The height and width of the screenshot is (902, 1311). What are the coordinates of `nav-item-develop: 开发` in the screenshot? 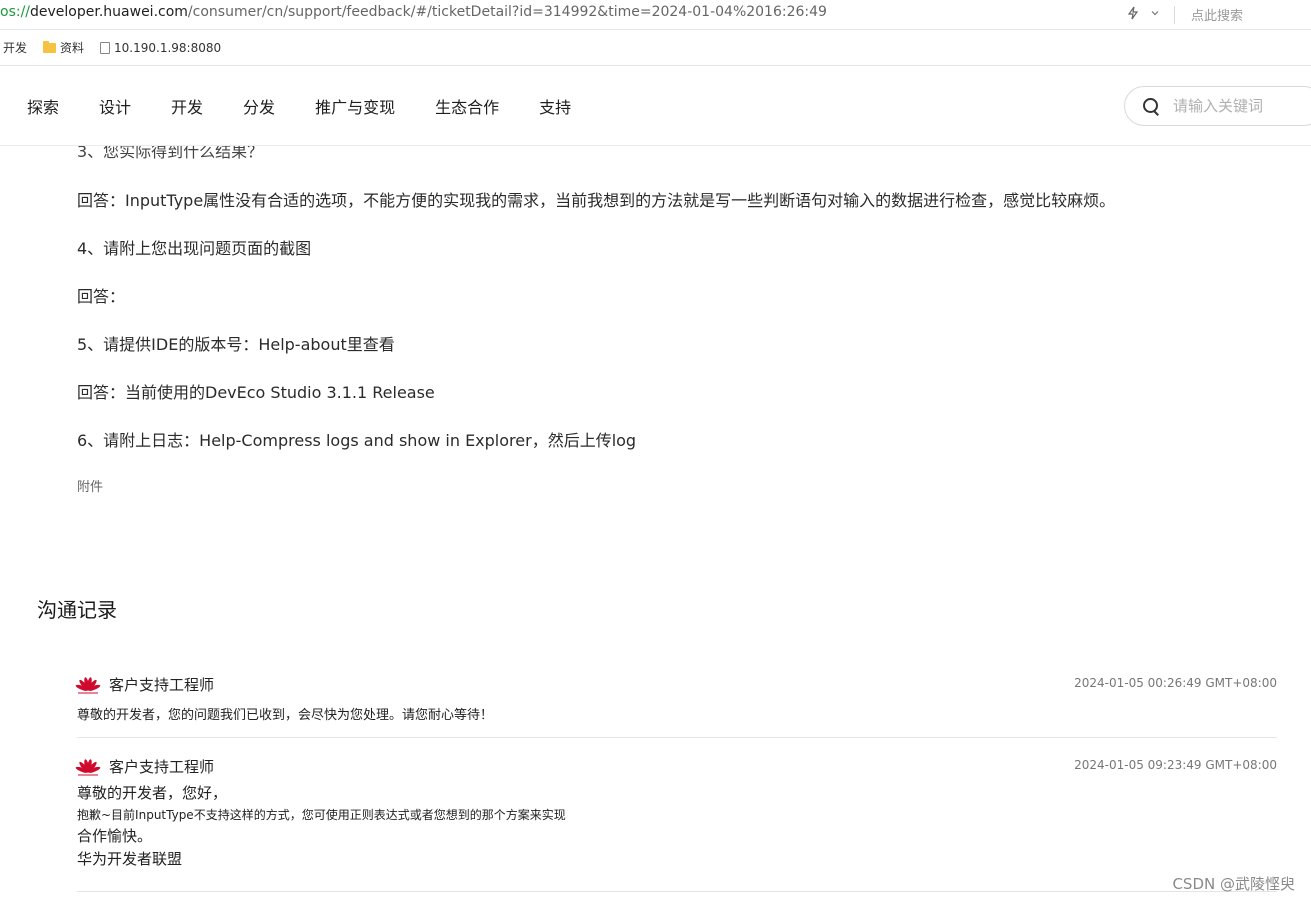 It's located at (187, 106).